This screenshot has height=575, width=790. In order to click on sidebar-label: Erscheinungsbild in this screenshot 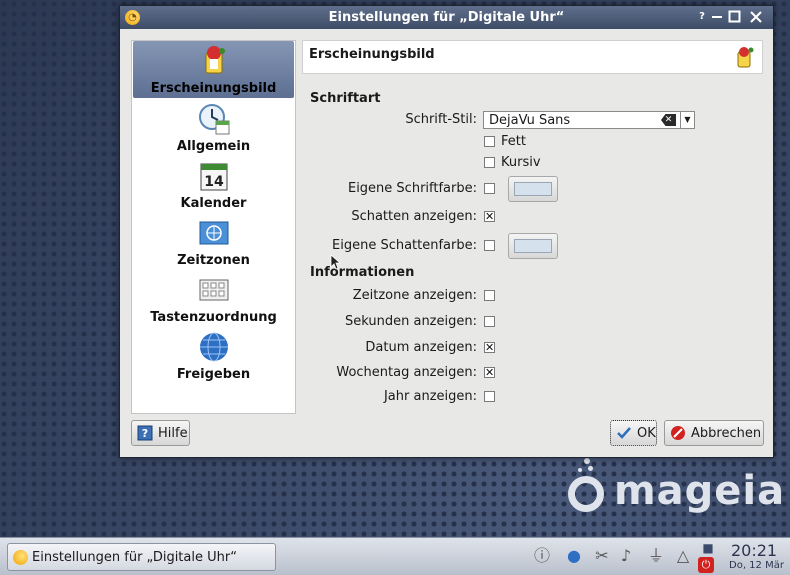, I will do `click(213, 88)`.